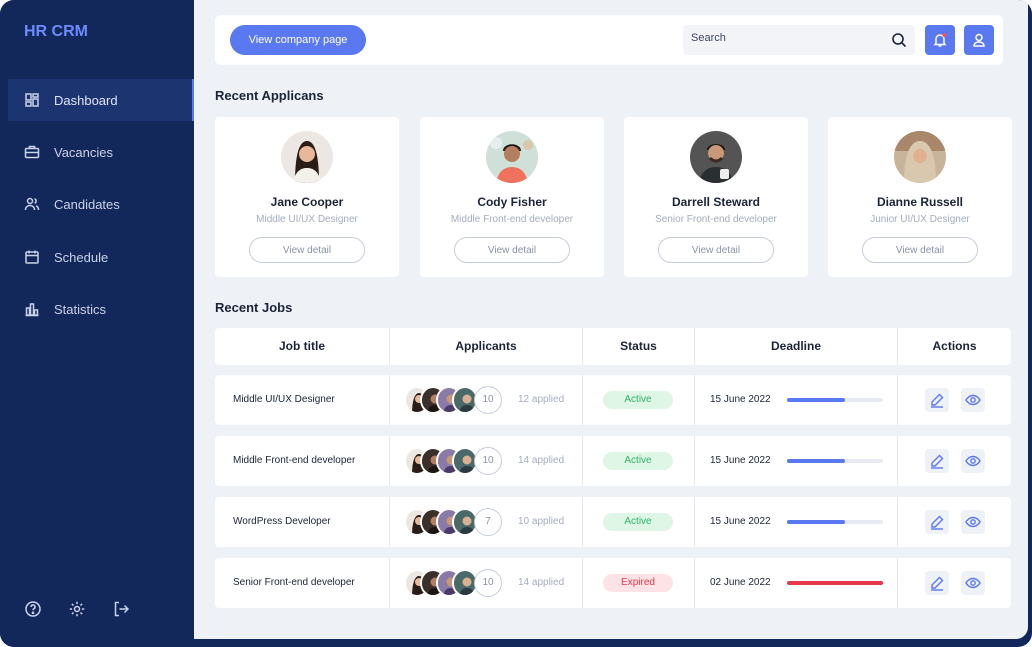 The width and height of the screenshot is (1032, 647). I want to click on applicant-name: Dianne Russell, so click(920, 202).